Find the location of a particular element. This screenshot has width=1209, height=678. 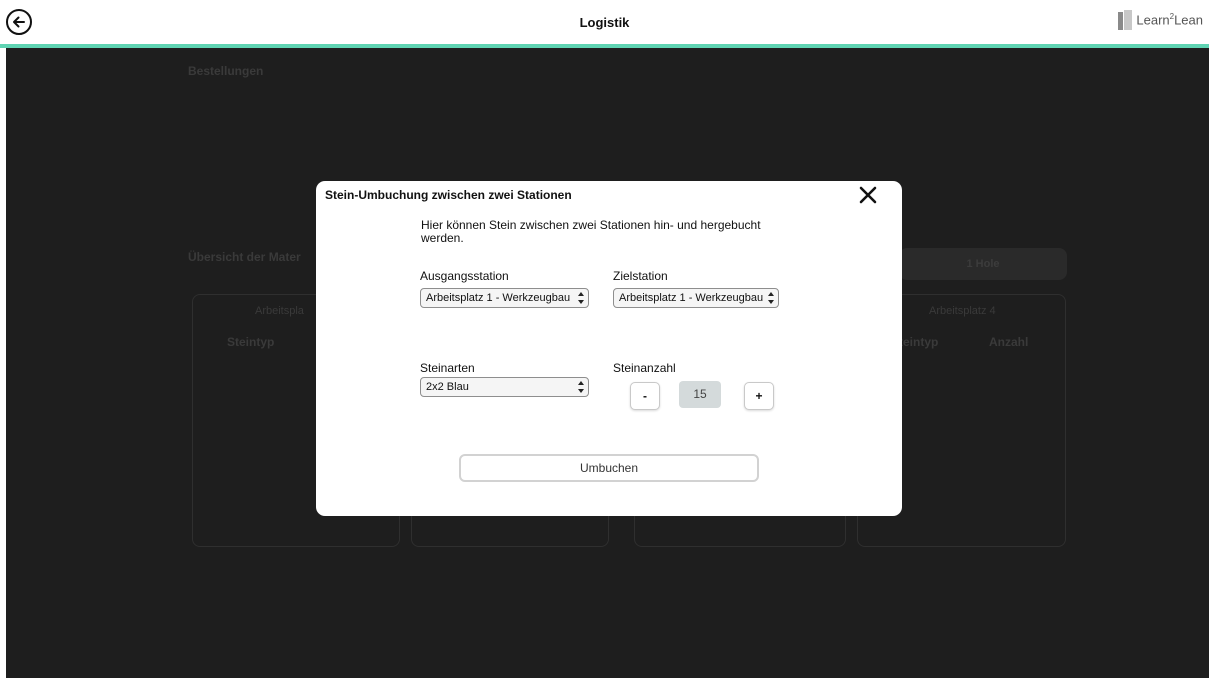

brick-count-value: 15 is located at coordinates (700, 394).